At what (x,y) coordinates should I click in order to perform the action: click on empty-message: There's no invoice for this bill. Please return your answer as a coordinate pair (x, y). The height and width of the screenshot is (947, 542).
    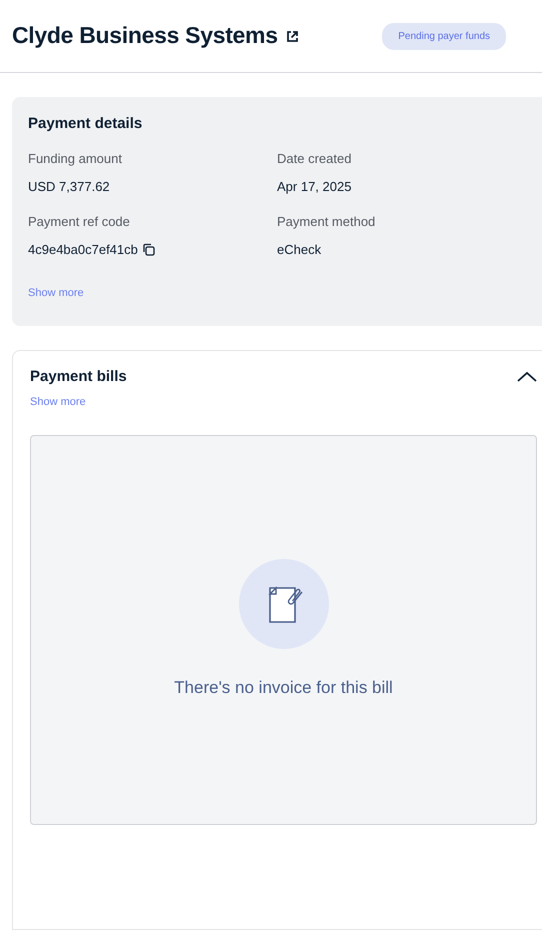
    Looking at the image, I should click on (283, 688).